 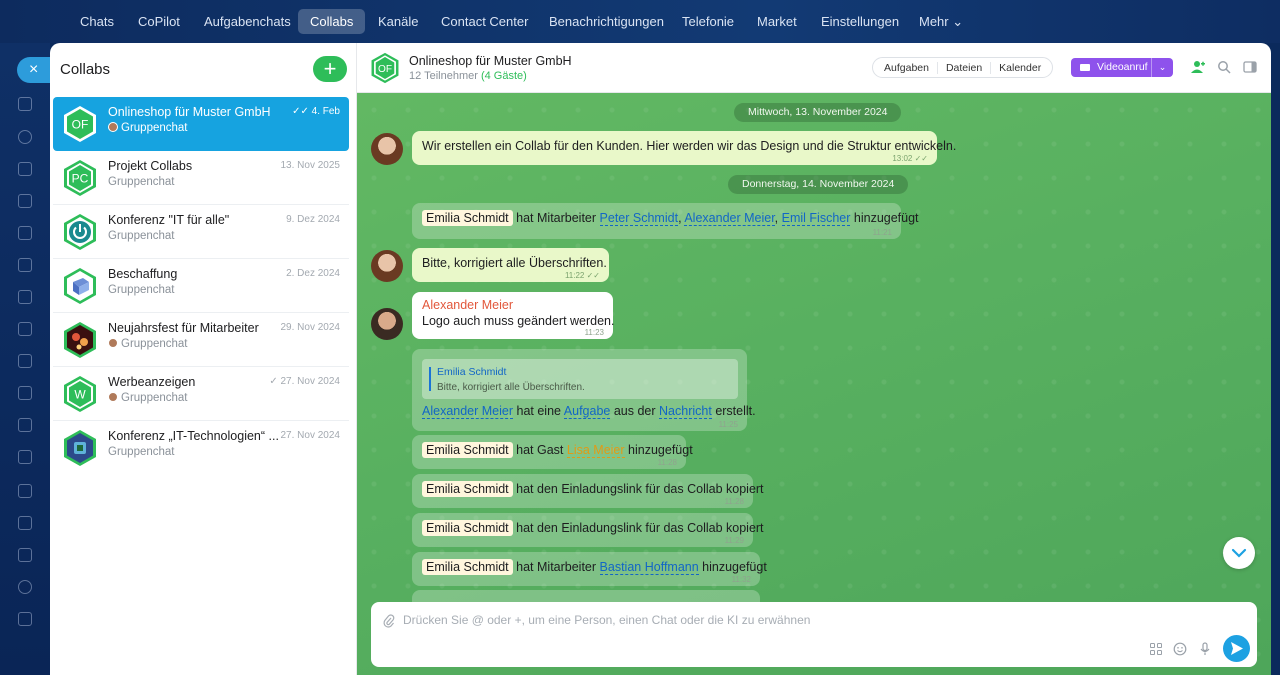 What do you see at coordinates (25, 393) in the screenshot?
I see `rail-sign-icon` at bounding box center [25, 393].